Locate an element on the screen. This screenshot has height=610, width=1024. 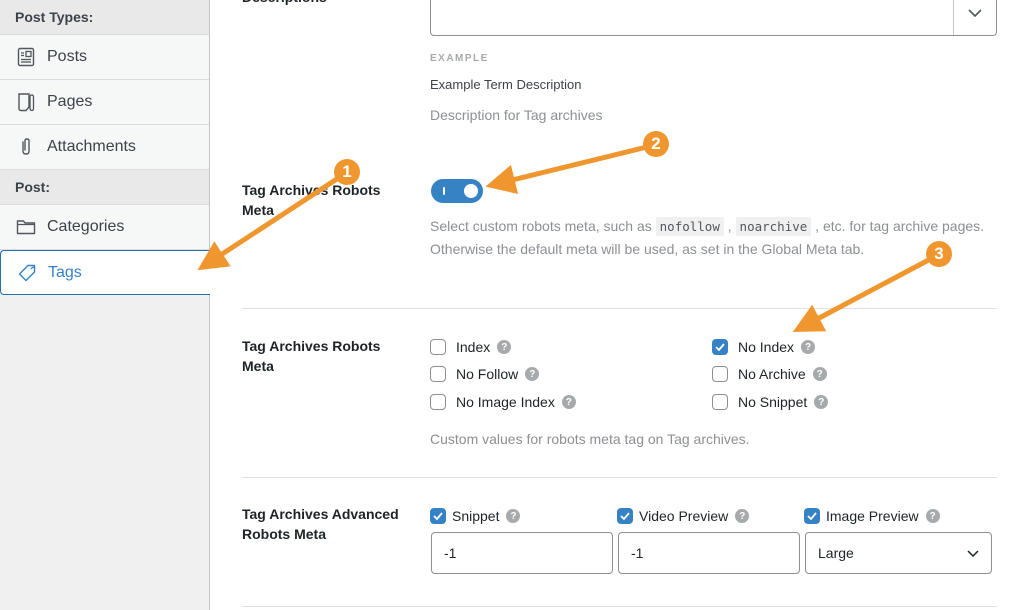
no-image-index-checkbox is located at coordinates (438, 402).